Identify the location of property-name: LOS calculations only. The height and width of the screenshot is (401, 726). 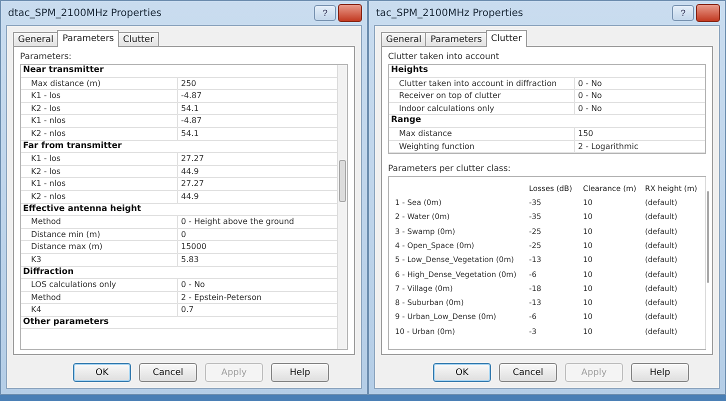
(99, 285).